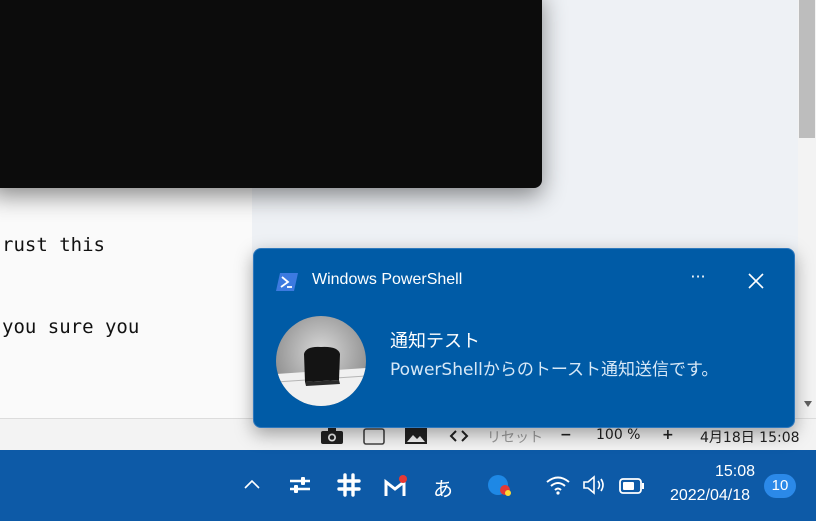 Image resolution: width=816 pixels, height=521 pixels. I want to click on sliders-icon, so click(300, 487).